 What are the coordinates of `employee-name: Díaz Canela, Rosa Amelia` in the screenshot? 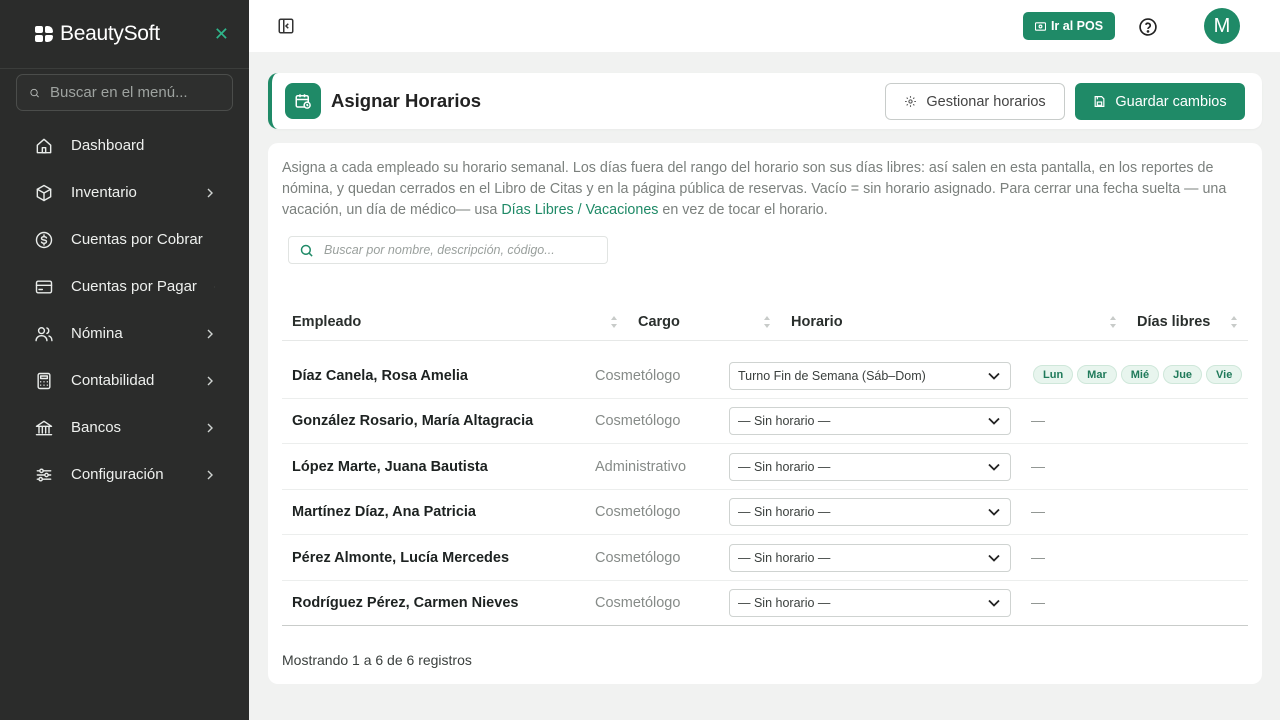 It's located at (380, 376).